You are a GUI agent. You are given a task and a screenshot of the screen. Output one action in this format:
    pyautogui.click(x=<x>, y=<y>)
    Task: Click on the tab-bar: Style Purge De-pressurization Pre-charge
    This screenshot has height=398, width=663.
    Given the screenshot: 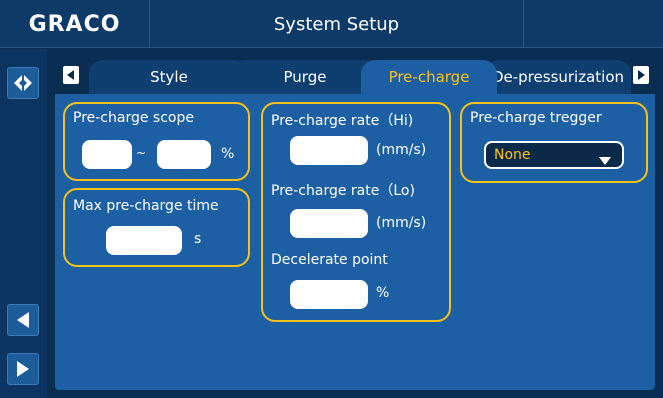 What is the action you would take?
    pyautogui.click(x=355, y=76)
    